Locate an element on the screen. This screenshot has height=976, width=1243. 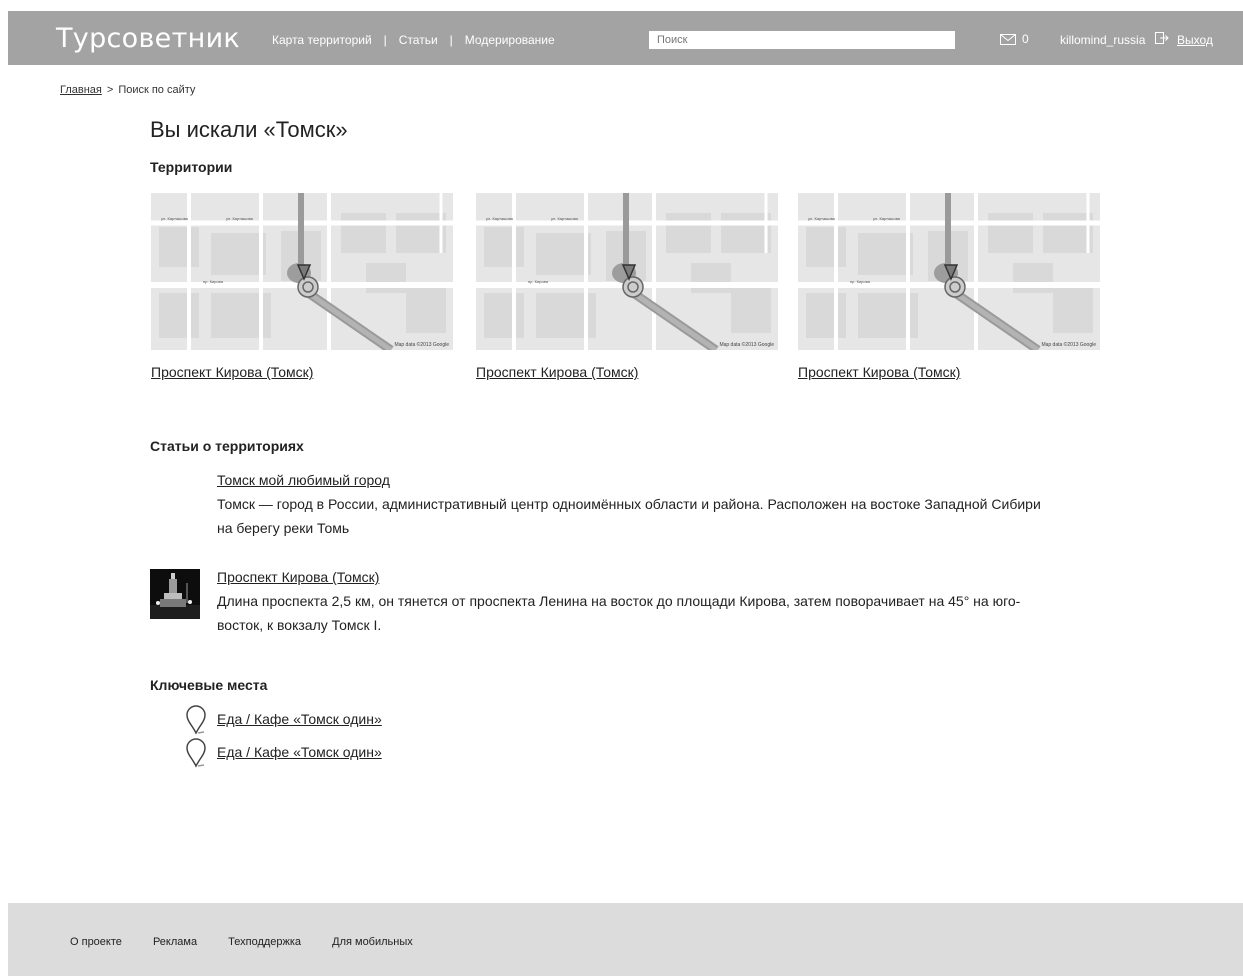
places-heading: Ключевые места is located at coordinates (209, 685).